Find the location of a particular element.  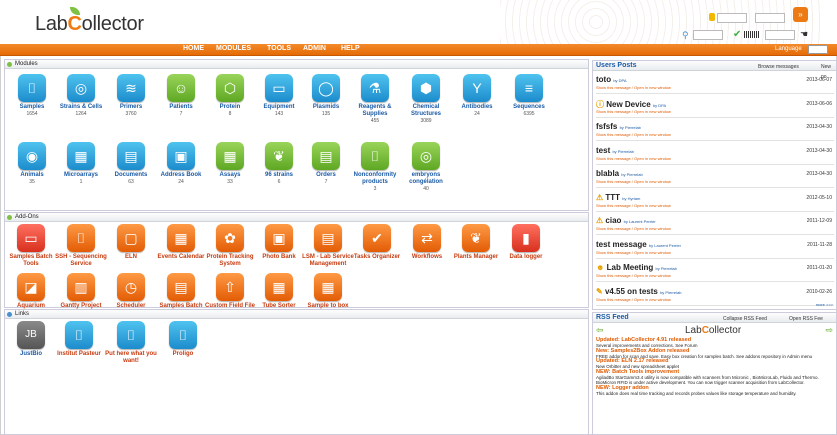

module-tile: ▦ Microarrays 1 is located at coordinates (81, 163).